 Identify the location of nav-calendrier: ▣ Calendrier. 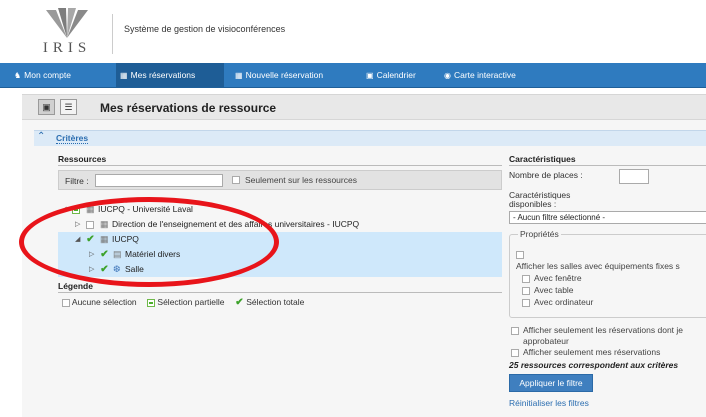
(395, 75).